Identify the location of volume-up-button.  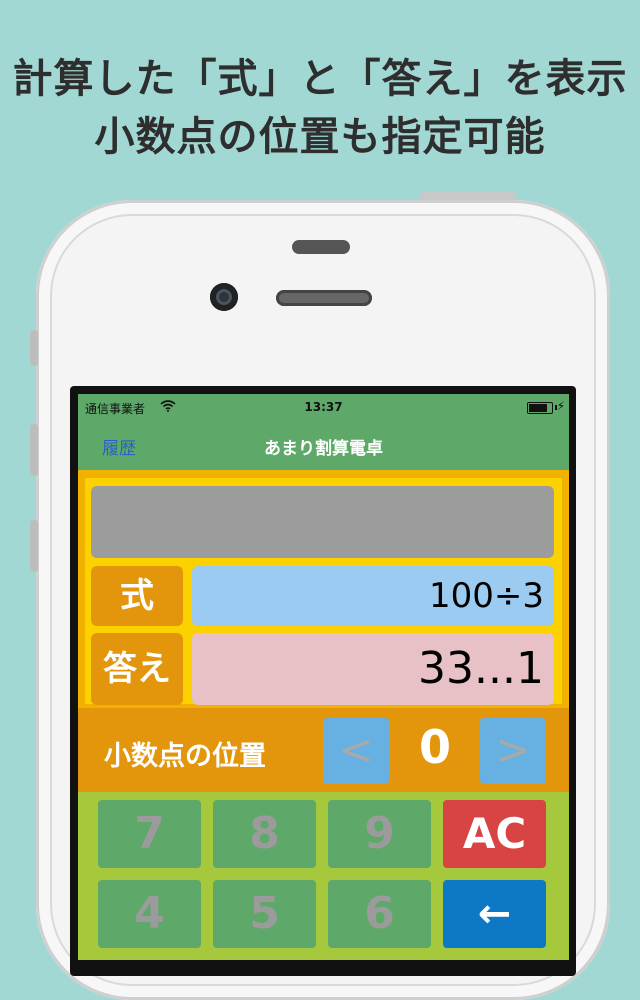
(34, 450).